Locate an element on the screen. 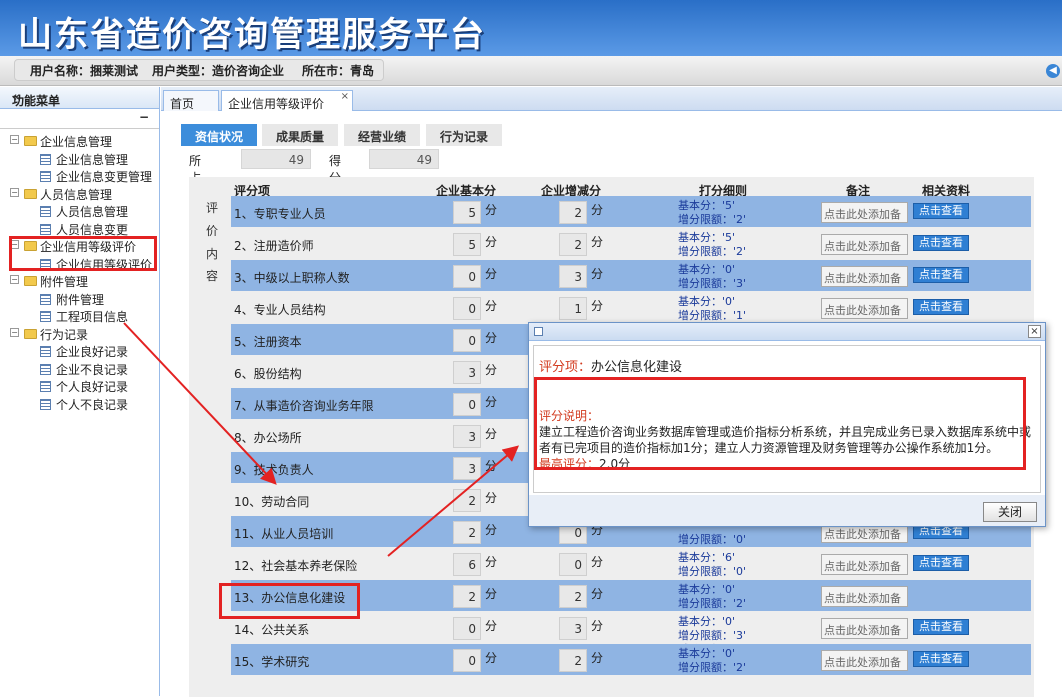 The width and height of the screenshot is (1062, 697). collapse-all-icon: − is located at coordinates (144, 117).